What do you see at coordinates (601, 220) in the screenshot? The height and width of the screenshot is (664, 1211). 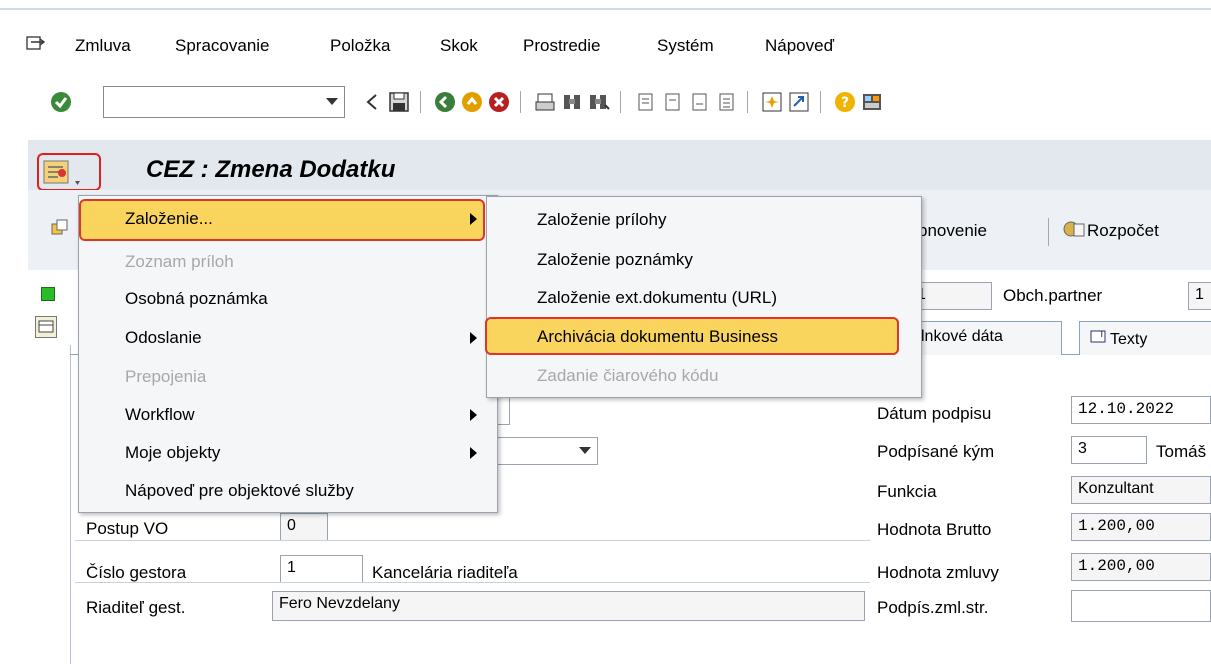 I see `submenu-item-zalozenie-prilohy: Založenie prílohy` at bounding box center [601, 220].